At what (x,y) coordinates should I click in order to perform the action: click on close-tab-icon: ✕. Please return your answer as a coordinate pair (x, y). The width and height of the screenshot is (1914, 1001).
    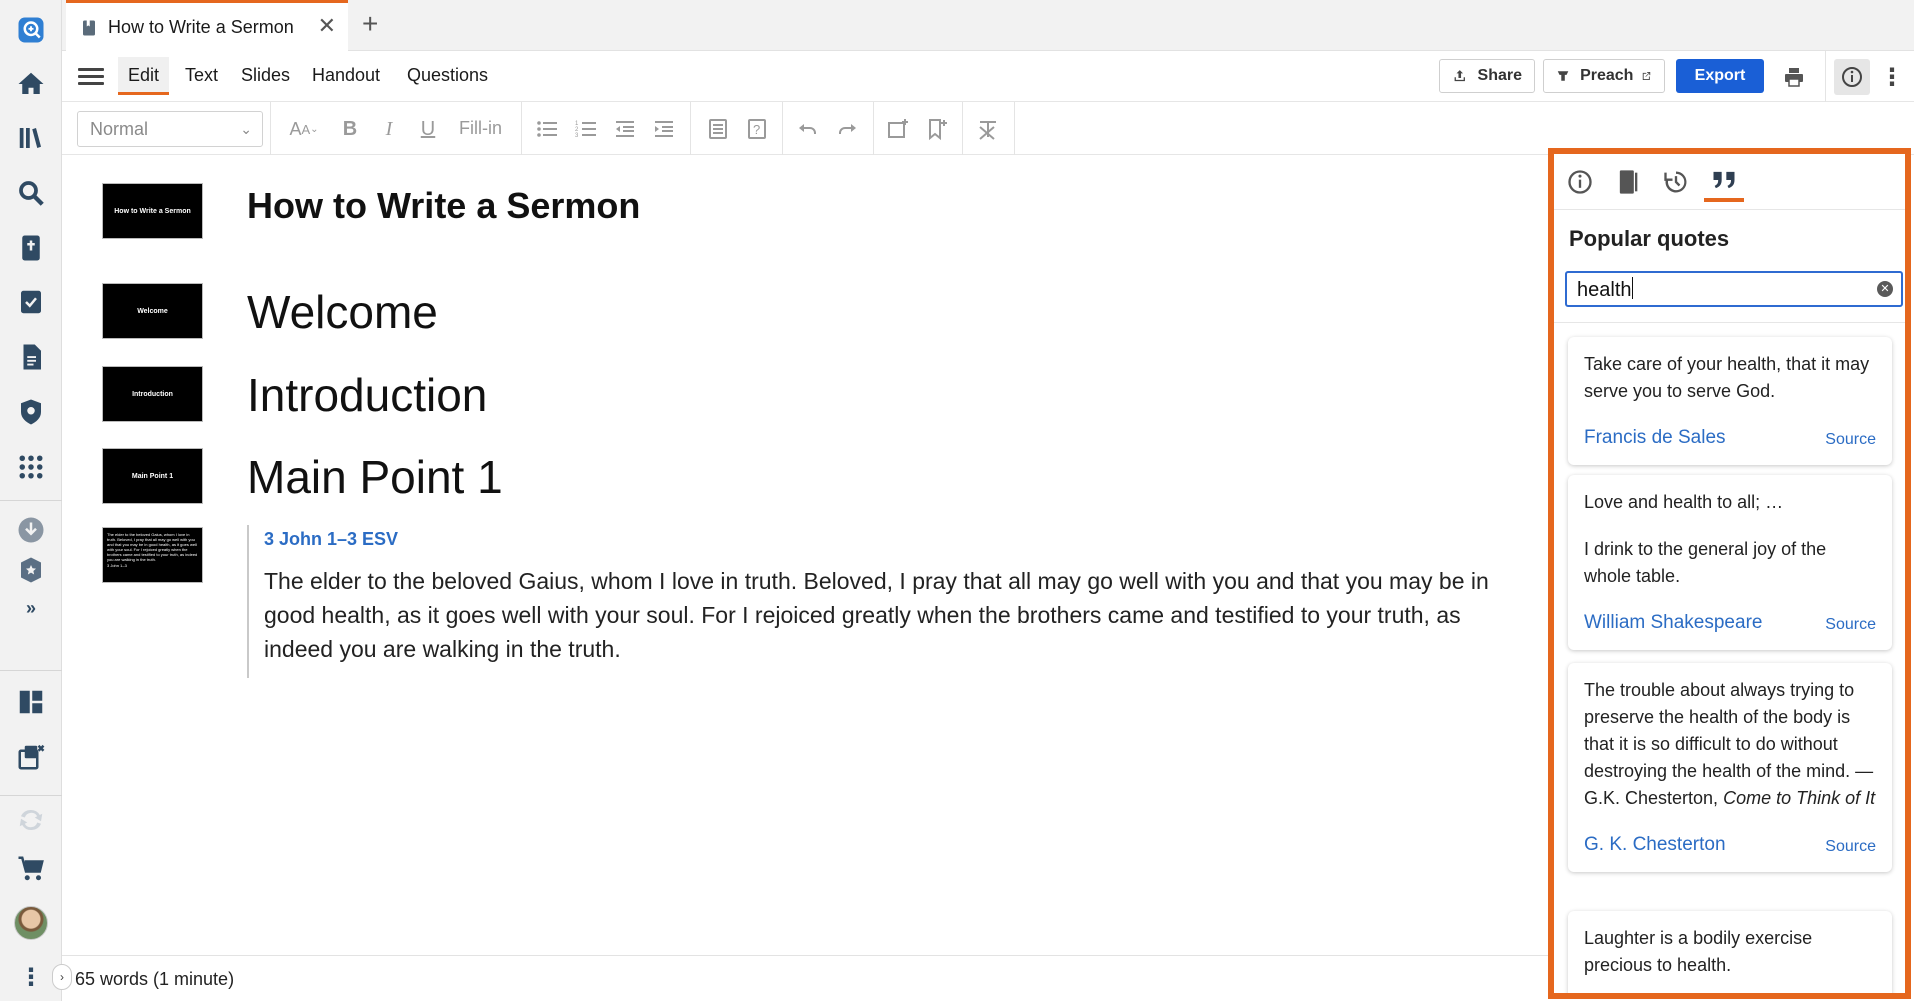
    Looking at the image, I should click on (327, 26).